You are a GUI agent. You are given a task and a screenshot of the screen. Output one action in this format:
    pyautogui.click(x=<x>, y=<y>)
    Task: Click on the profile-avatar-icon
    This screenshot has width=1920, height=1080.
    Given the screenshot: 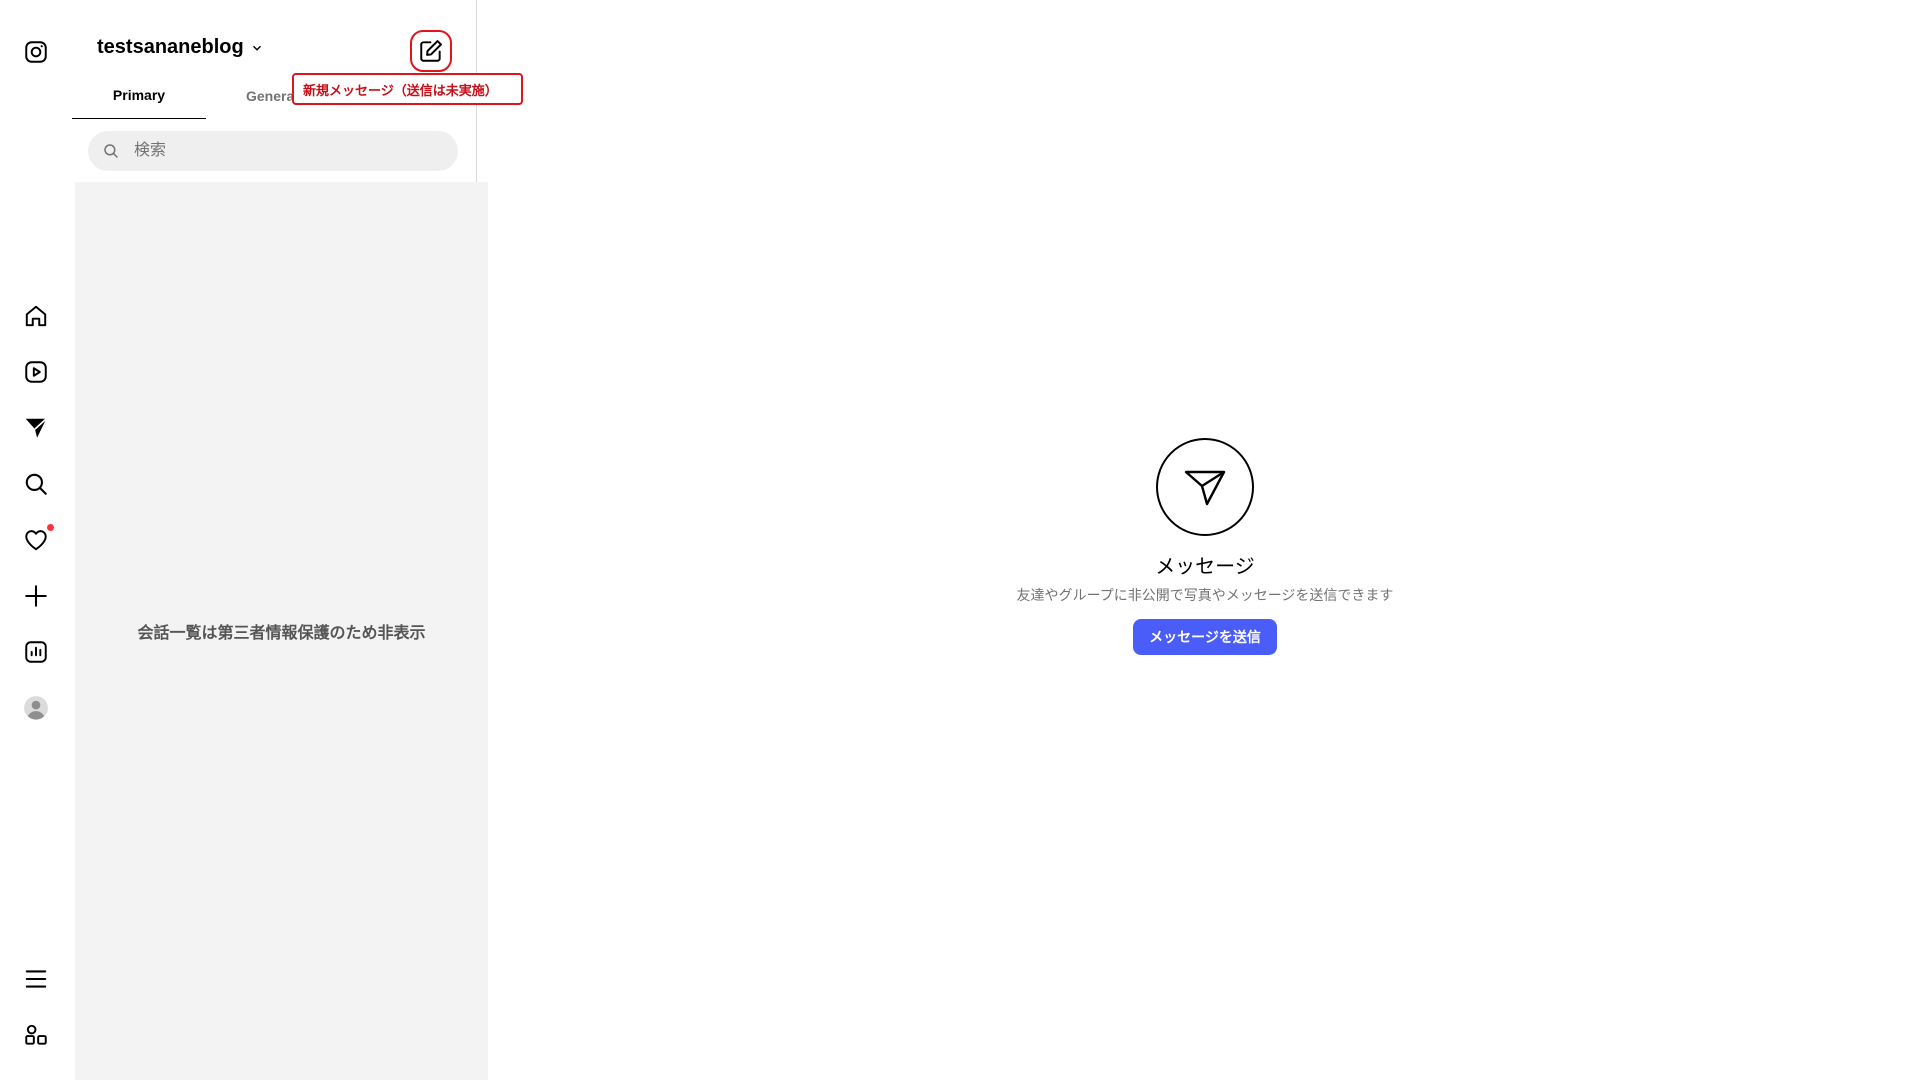 What is the action you would take?
    pyautogui.click(x=36, y=708)
    